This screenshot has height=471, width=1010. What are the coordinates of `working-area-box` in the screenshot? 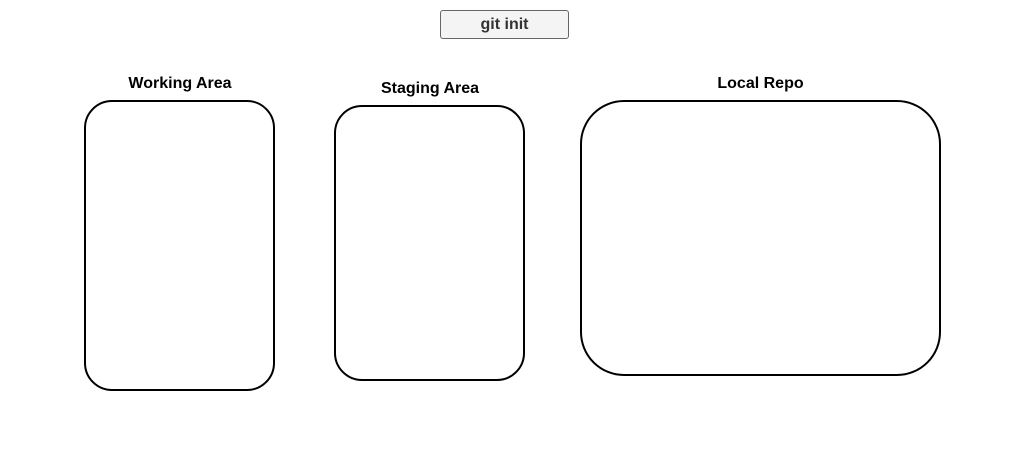 It's located at (179, 245).